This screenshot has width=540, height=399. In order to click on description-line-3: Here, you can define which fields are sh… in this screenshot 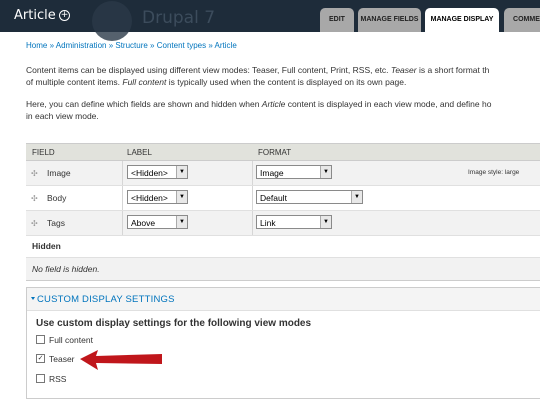, I will do `click(259, 104)`.